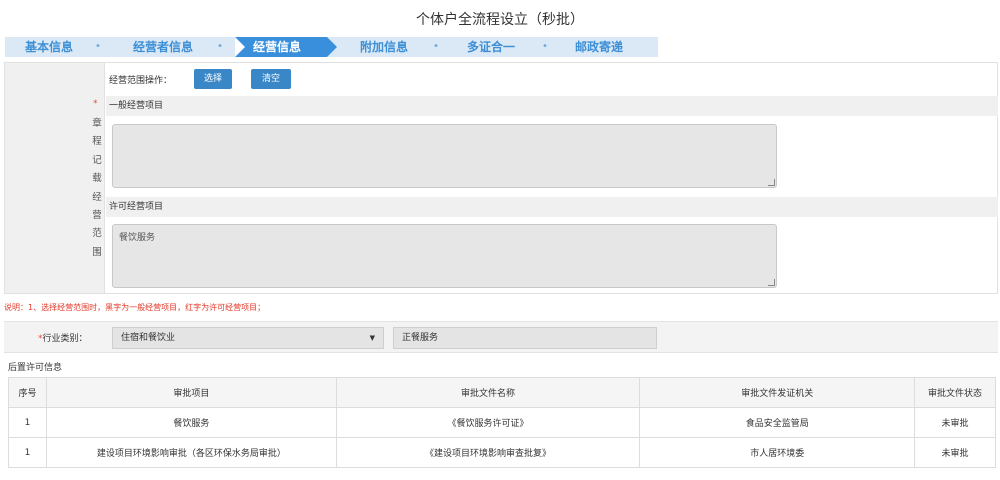 The height and width of the screenshot is (480, 1000). Describe the element at coordinates (135, 307) in the screenshot. I see `scope-note: 说明：1、选择经营范围时，黑字为一般经营项目，红字为许可经营项目；` at that location.